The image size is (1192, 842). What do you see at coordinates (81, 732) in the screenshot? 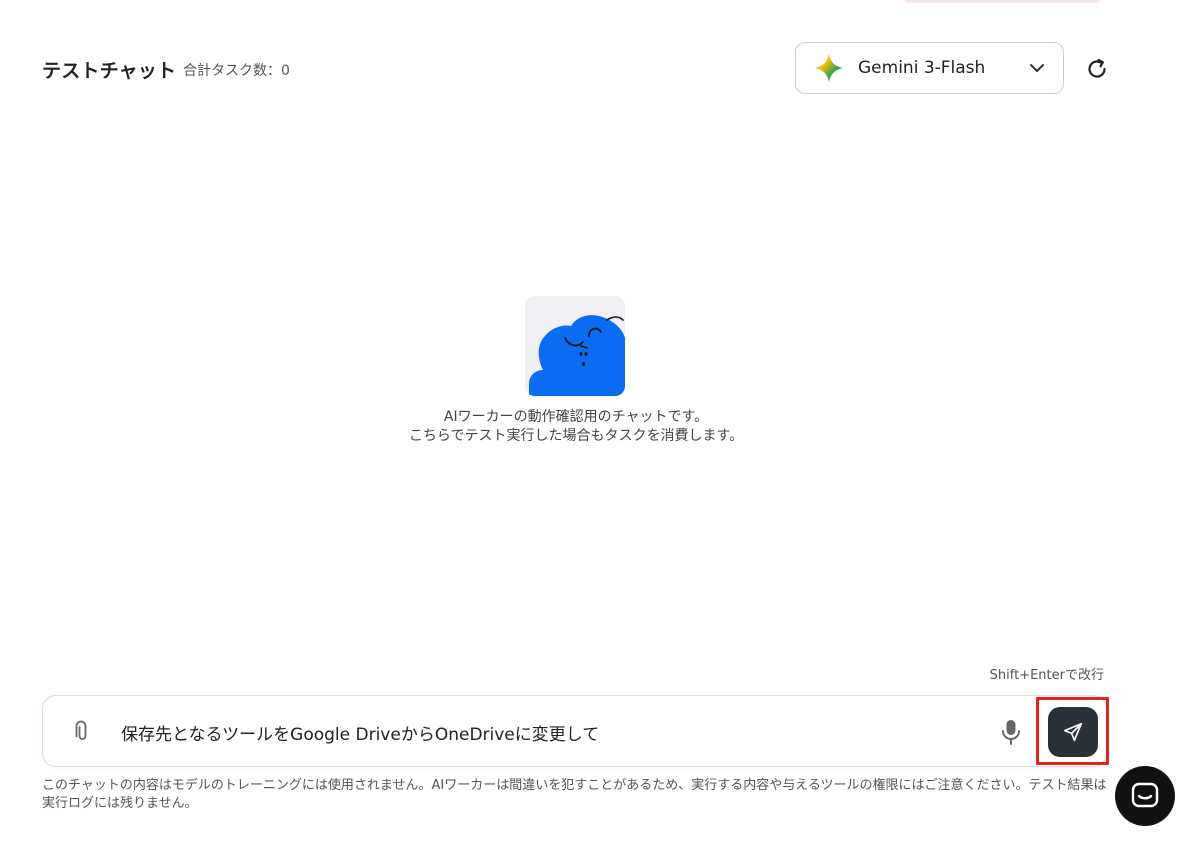
I see `paperclip-icon` at bounding box center [81, 732].